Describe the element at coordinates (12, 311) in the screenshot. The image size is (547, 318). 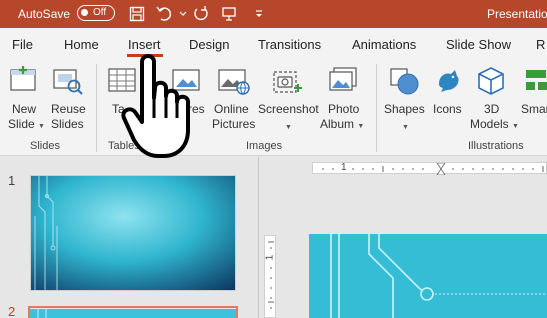
I see `slide-number-2: 2` at that location.